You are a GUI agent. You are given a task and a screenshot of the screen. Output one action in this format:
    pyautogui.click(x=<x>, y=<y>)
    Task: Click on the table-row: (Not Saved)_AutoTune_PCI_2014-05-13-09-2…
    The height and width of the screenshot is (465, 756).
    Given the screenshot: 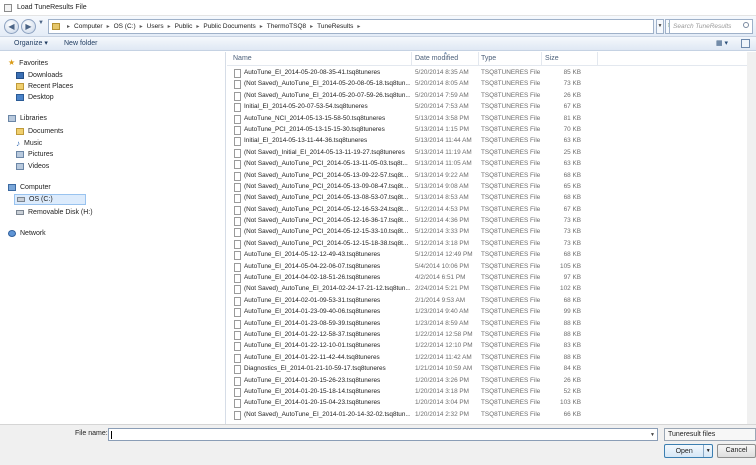 What is the action you would take?
    pyautogui.click(x=491, y=176)
    